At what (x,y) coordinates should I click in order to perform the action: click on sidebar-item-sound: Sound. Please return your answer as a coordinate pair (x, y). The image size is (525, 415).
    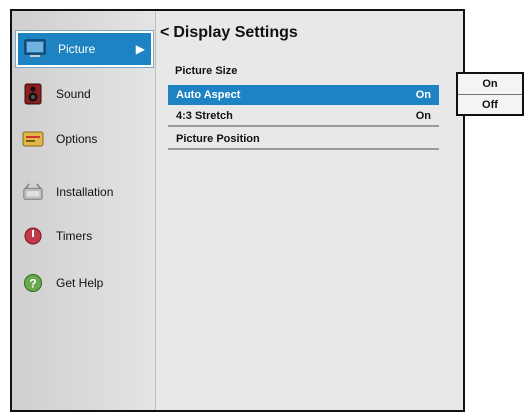
    Looking at the image, I should click on (84, 94).